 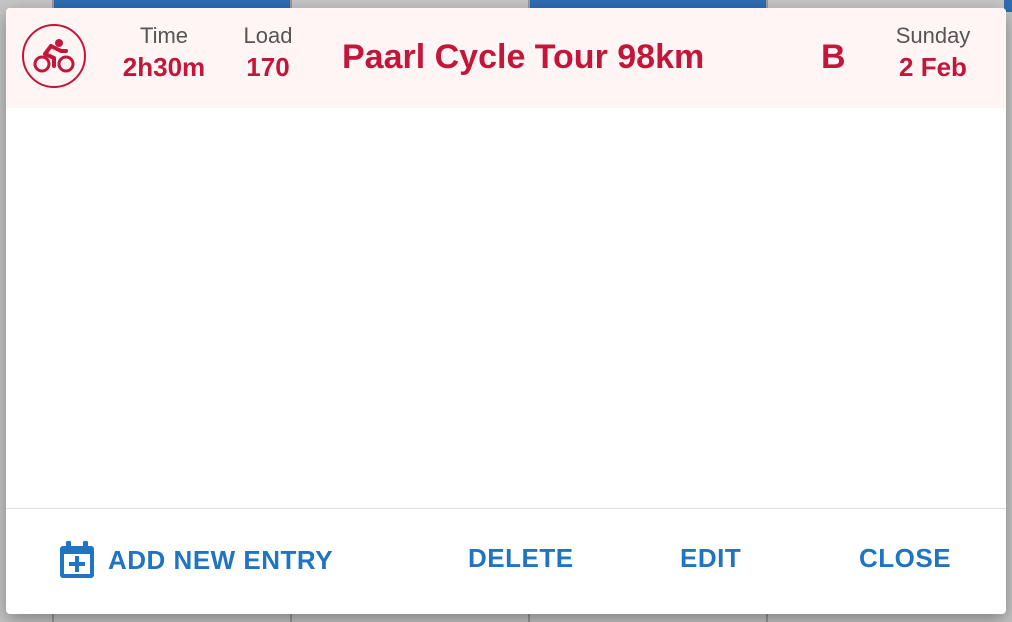 I want to click on calendar-add-icon, so click(x=77, y=559).